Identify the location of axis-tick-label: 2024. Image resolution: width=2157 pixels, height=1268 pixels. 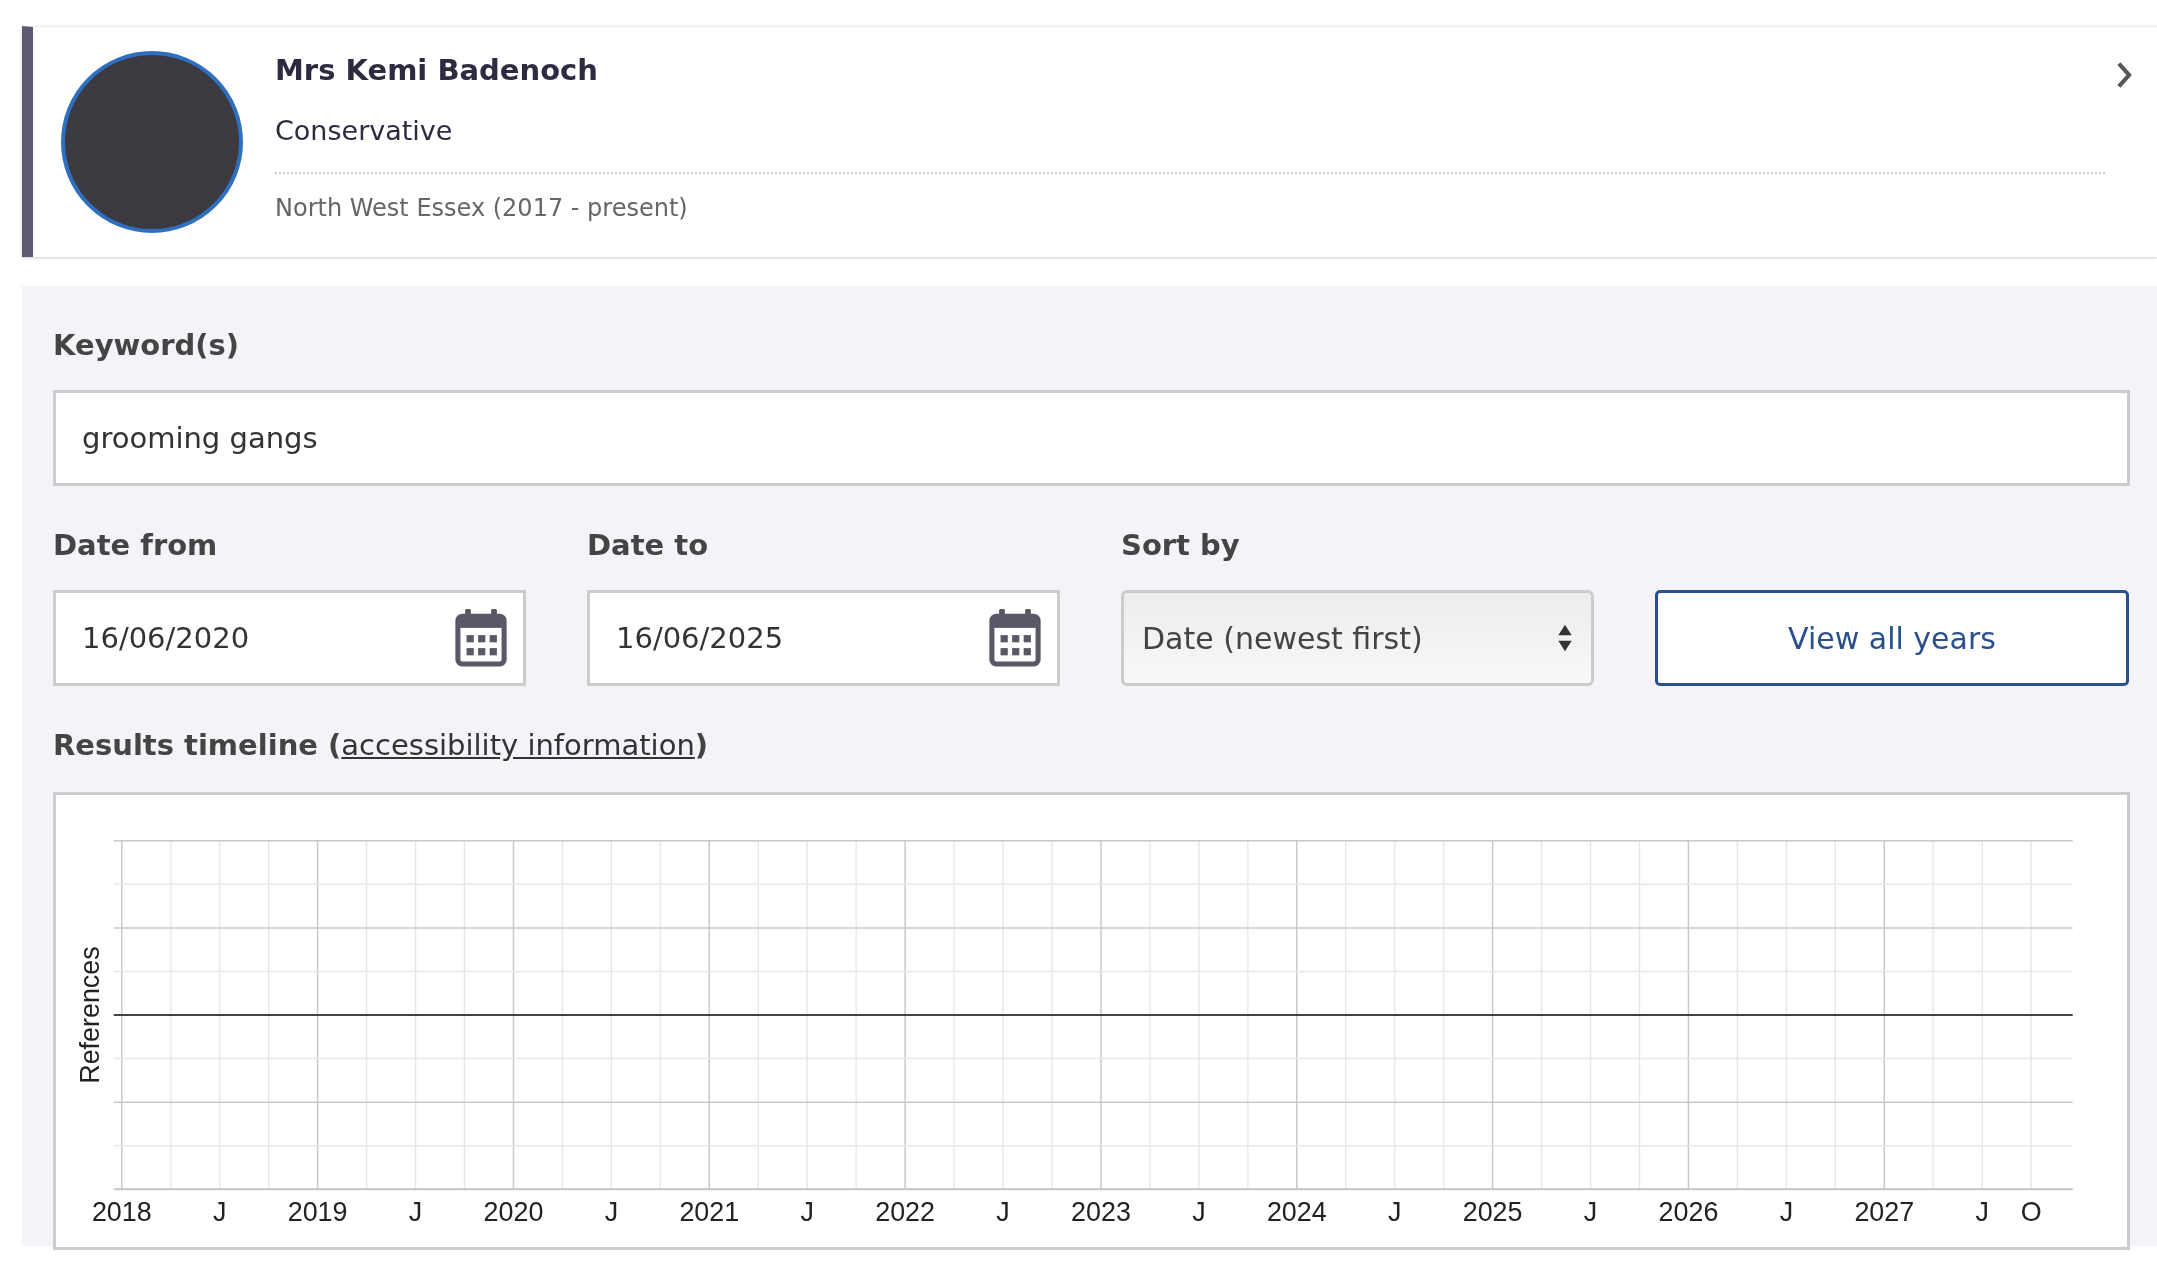
(1296, 1212).